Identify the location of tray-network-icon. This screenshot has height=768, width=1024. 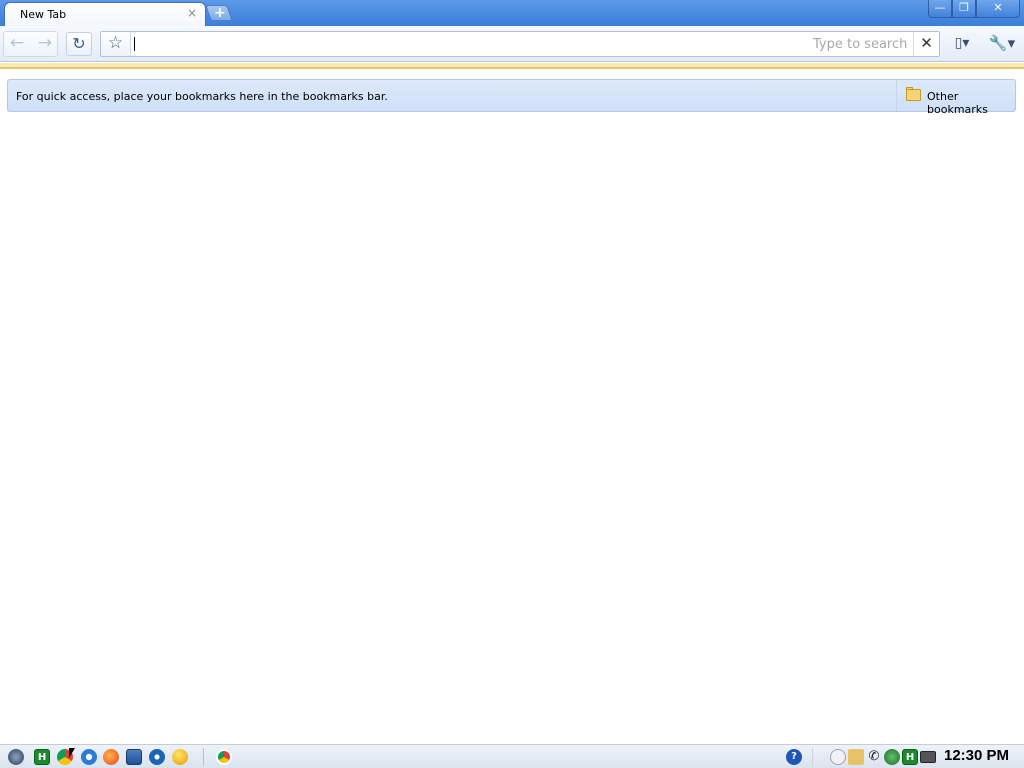
(892, 757).